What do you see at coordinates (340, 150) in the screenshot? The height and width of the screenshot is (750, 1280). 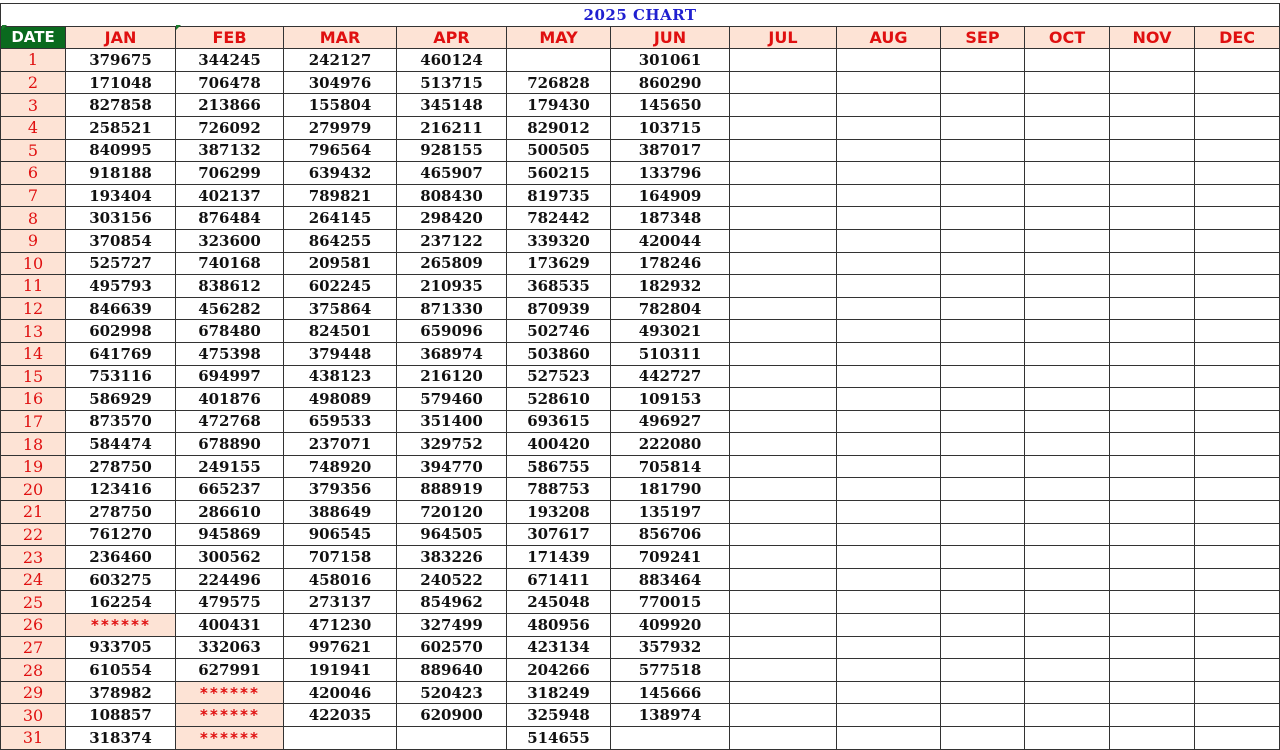 I see `value-cell: 796564` at bounding box center [340, 150].